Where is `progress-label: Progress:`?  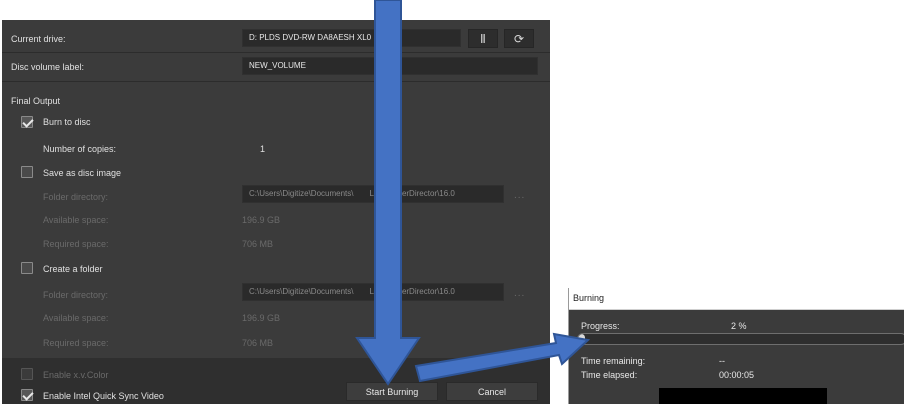 progress-label: Progress: is located at coordinates (600, 326).